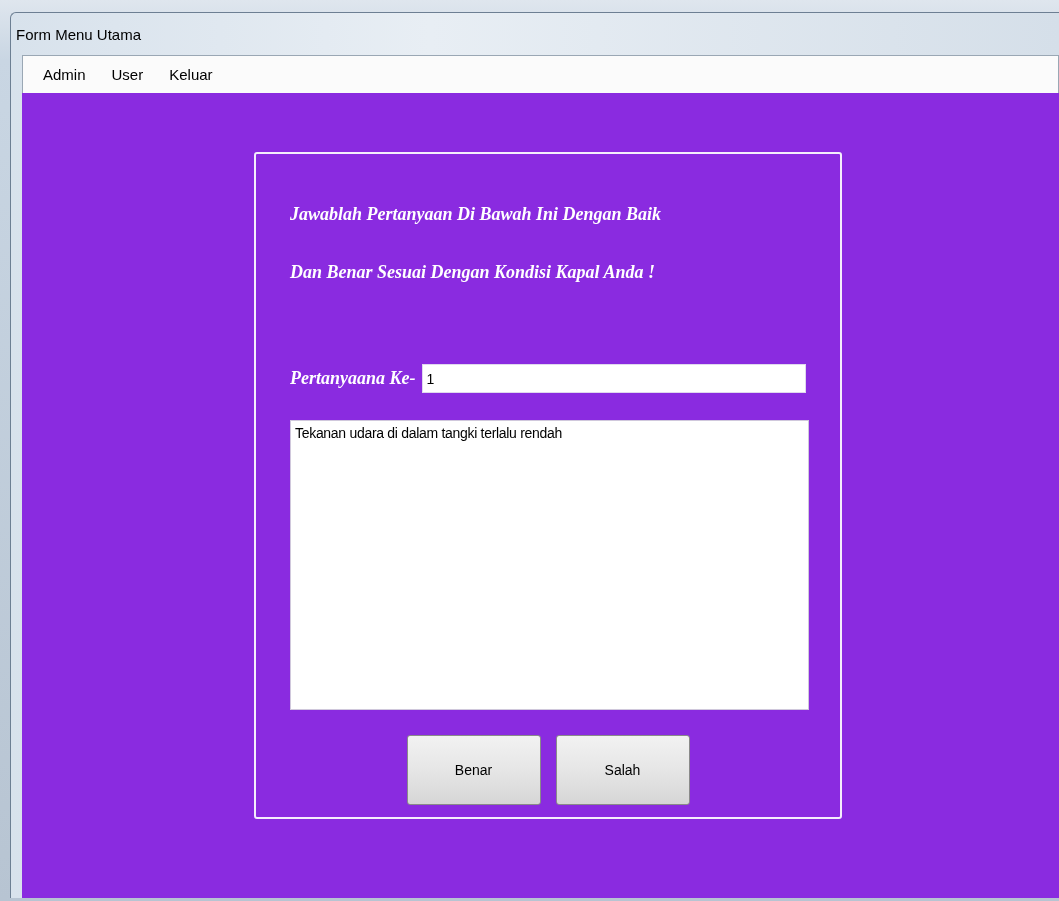 This screenshot has height=901, width=1059. Describe the element at coordinates (613, 378) in the screenshot. I see `question-number-field: 1` at that location.